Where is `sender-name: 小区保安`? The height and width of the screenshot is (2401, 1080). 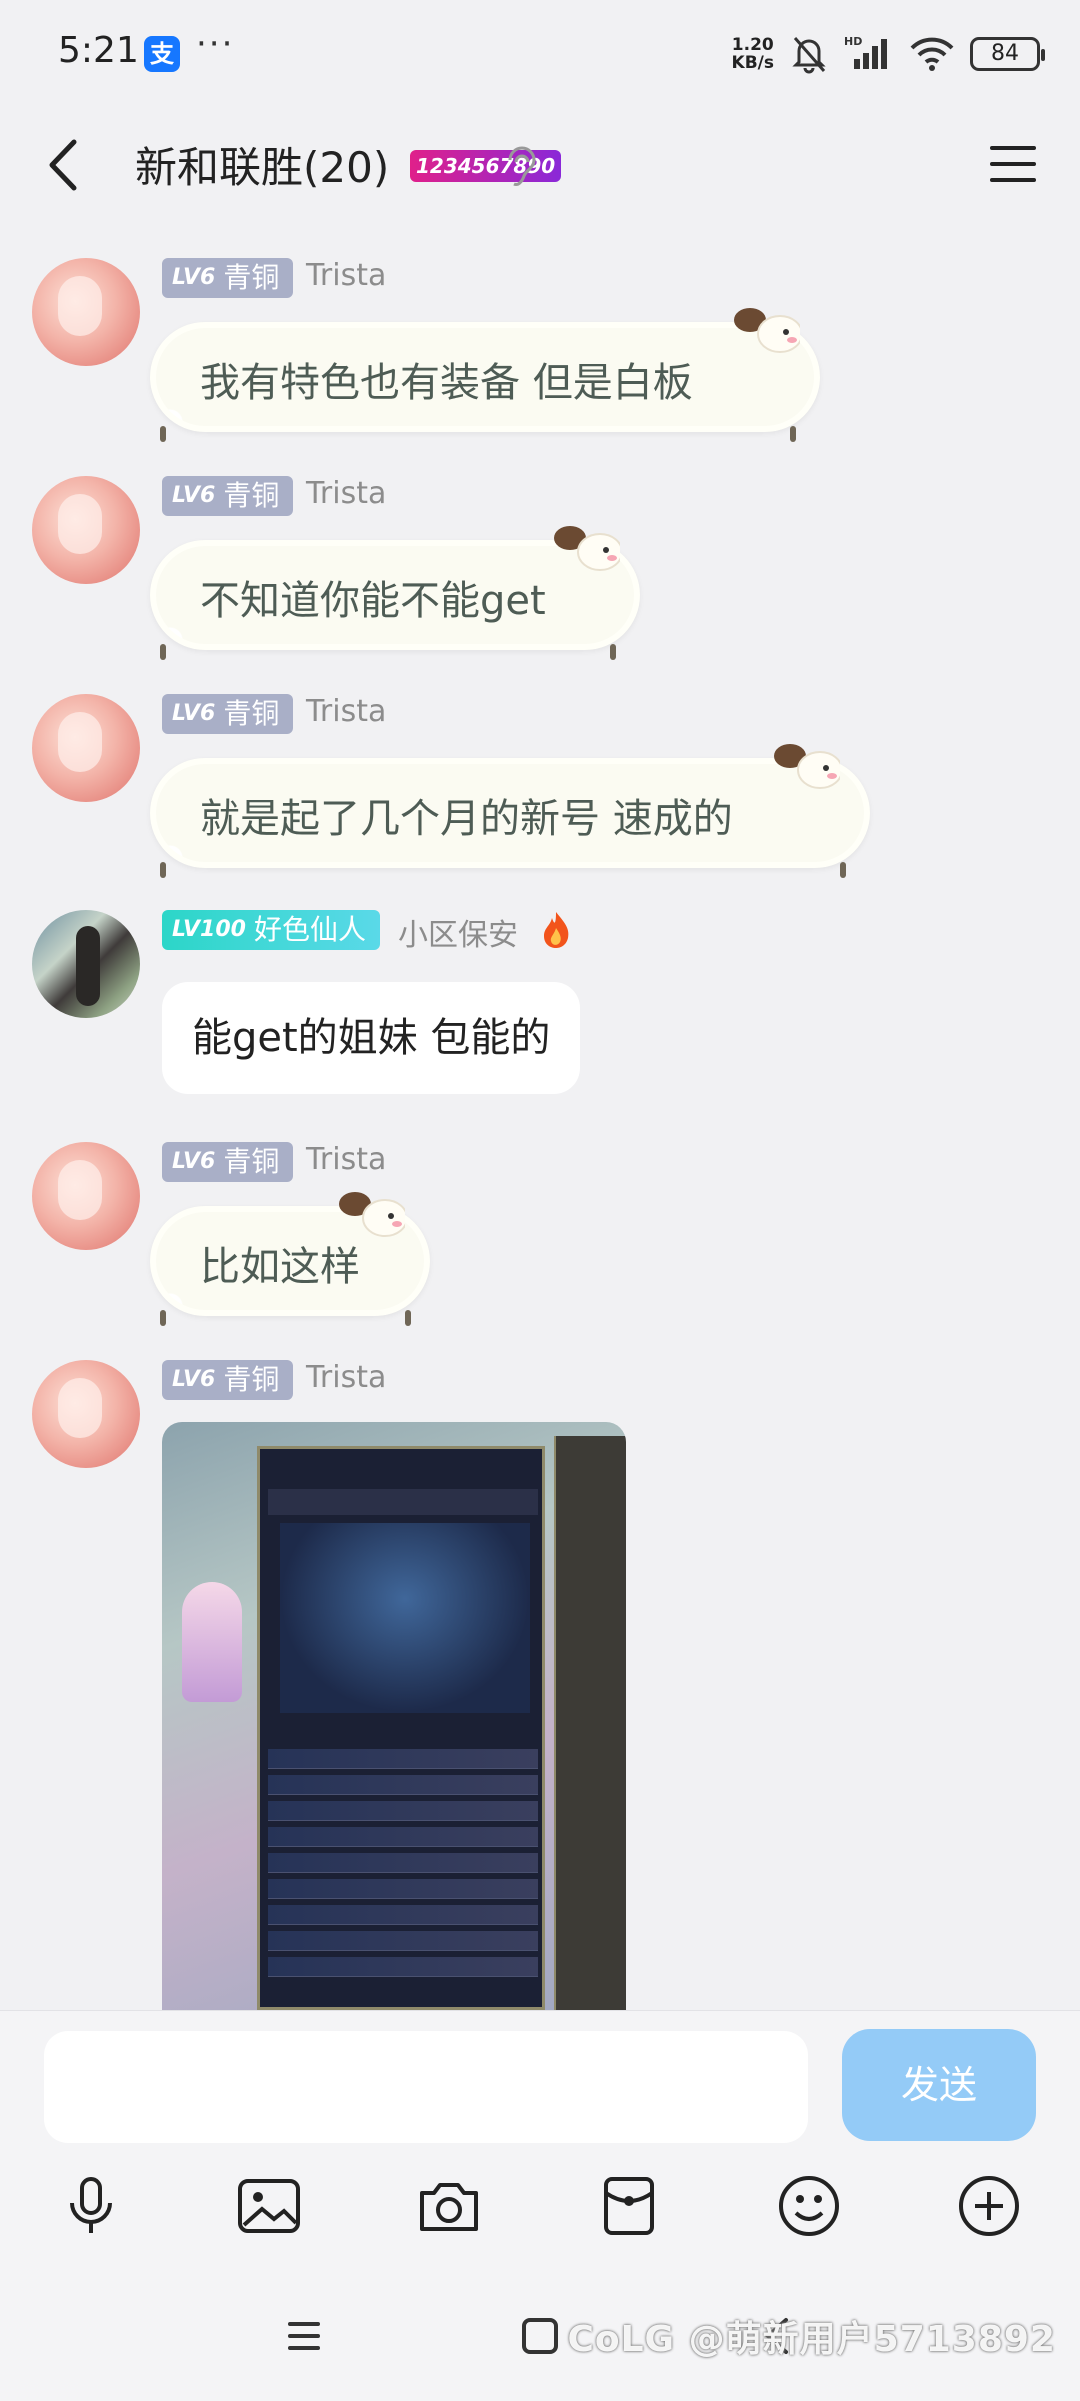
sender-name: 小区保安 is located at coordinates (458, 932).